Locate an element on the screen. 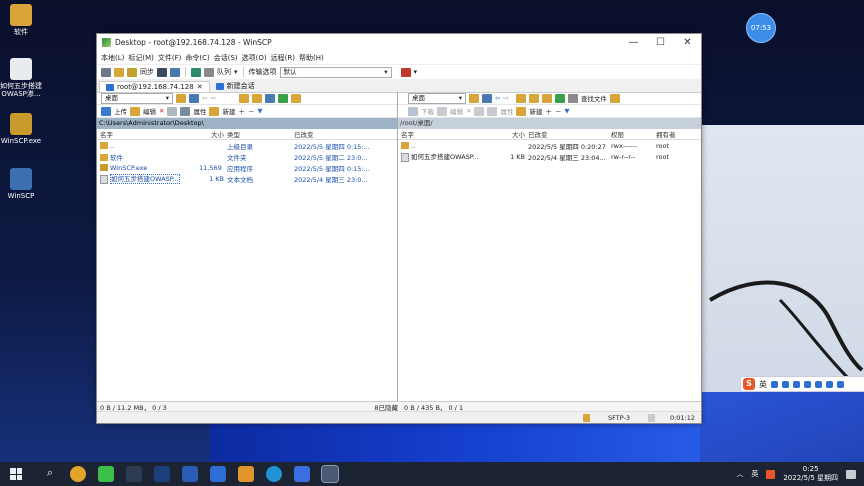 This screenshot has width=864, height=486. edit-button: 编辑 is located at coordinates (149, 111).